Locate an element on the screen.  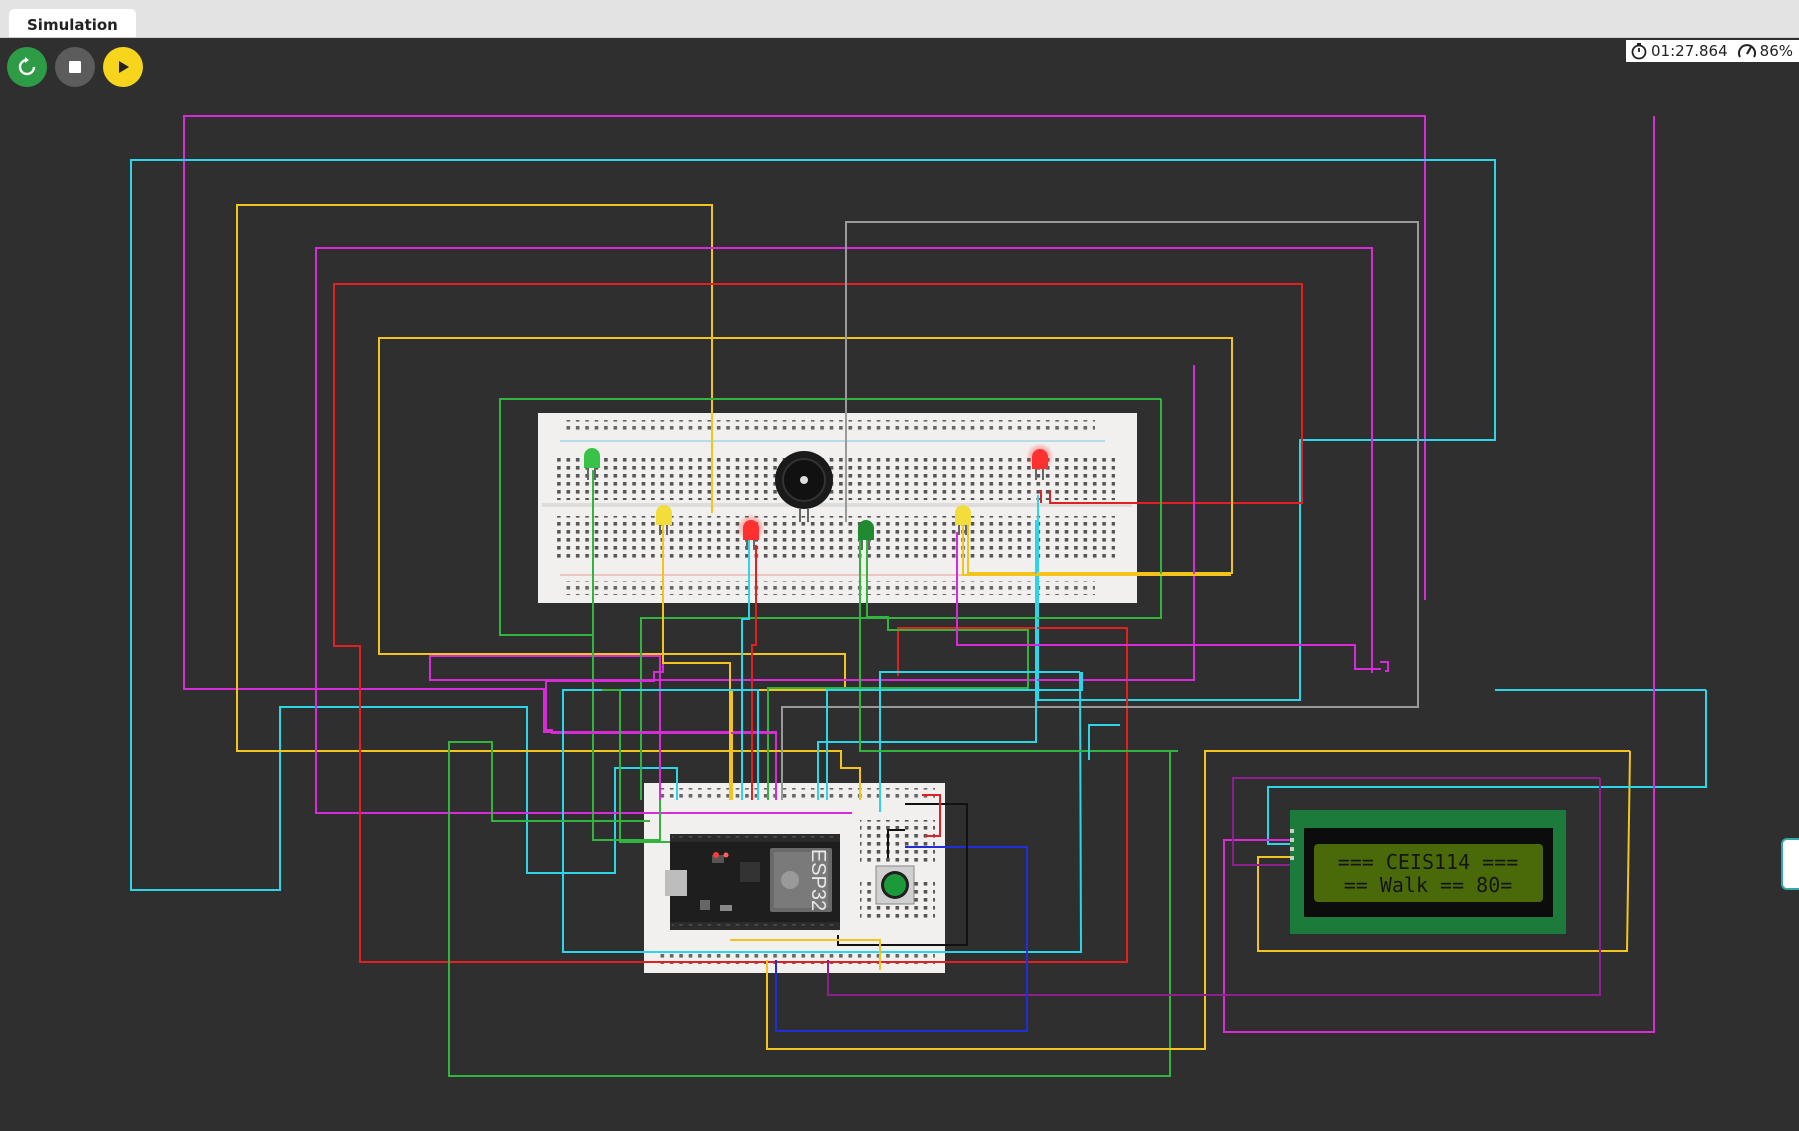
lcd-line-1: === CEIS114 === is located at coordinates (1428, 862).